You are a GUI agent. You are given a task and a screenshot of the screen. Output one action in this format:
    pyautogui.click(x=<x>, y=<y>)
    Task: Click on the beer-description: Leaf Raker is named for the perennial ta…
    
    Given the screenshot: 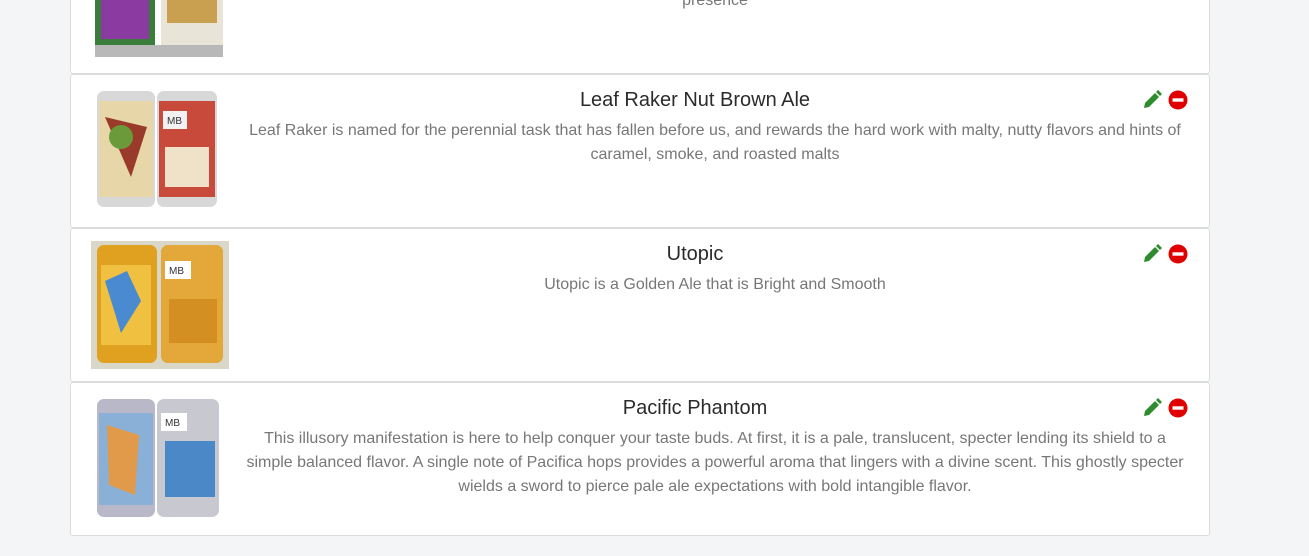 What is the action you would take?
    pyautogui.click(x=715, y=142)
    